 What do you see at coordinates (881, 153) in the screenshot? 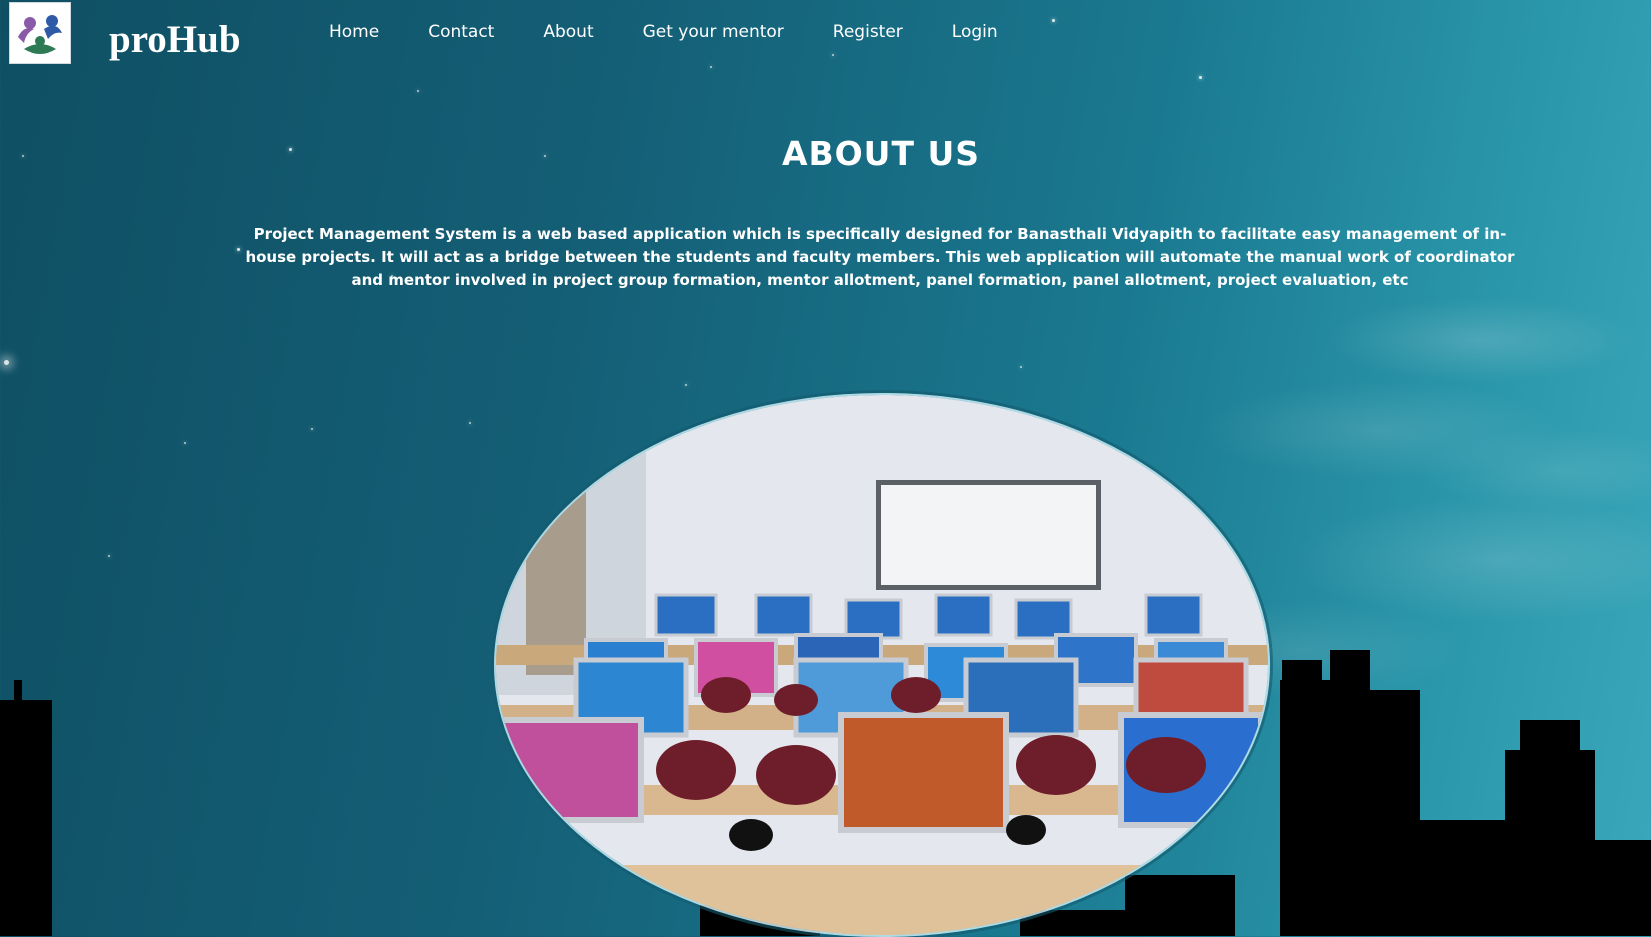
I see `about-heading: ABOUT US` at bounding box center [881, 153].